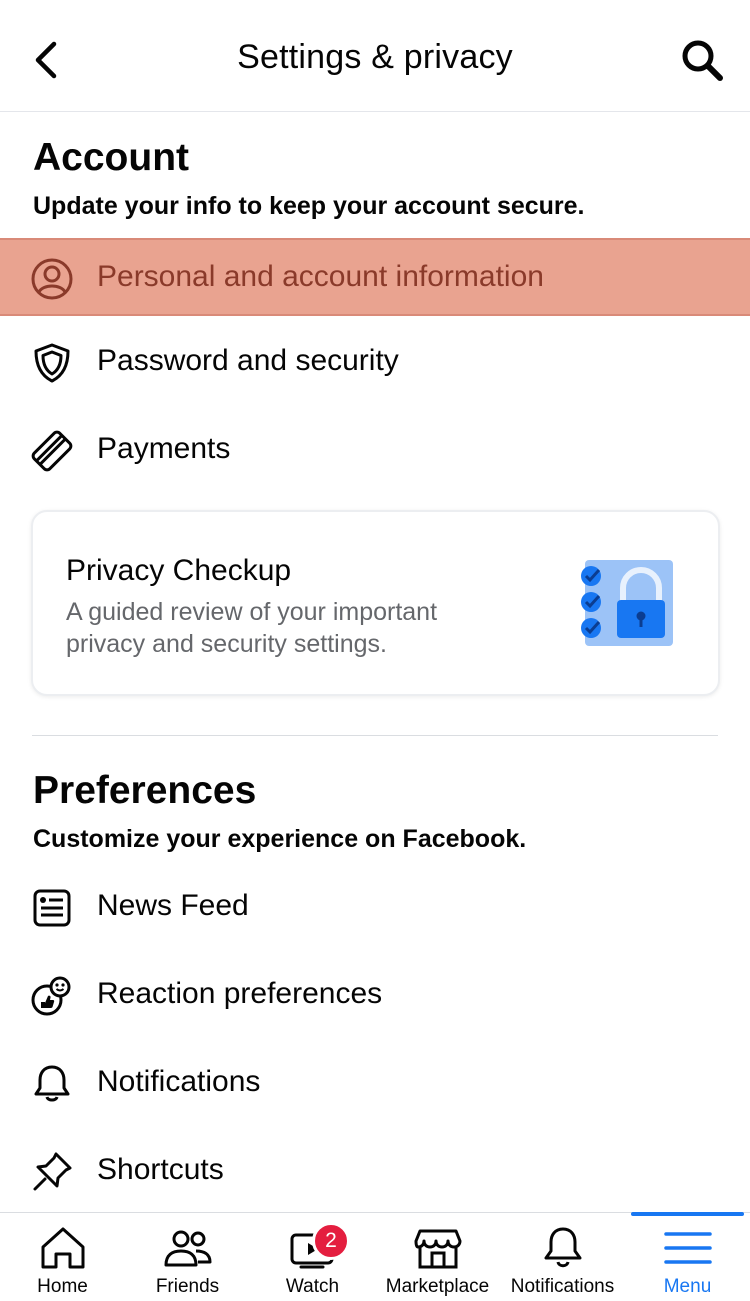 Image resolution: width=750 pixels, height=1301 pixels. What do you see at coordinates (187, 1286) in the screenshot?
I see `tab-friends-label: Friends` at bounding box center [187, 1286].